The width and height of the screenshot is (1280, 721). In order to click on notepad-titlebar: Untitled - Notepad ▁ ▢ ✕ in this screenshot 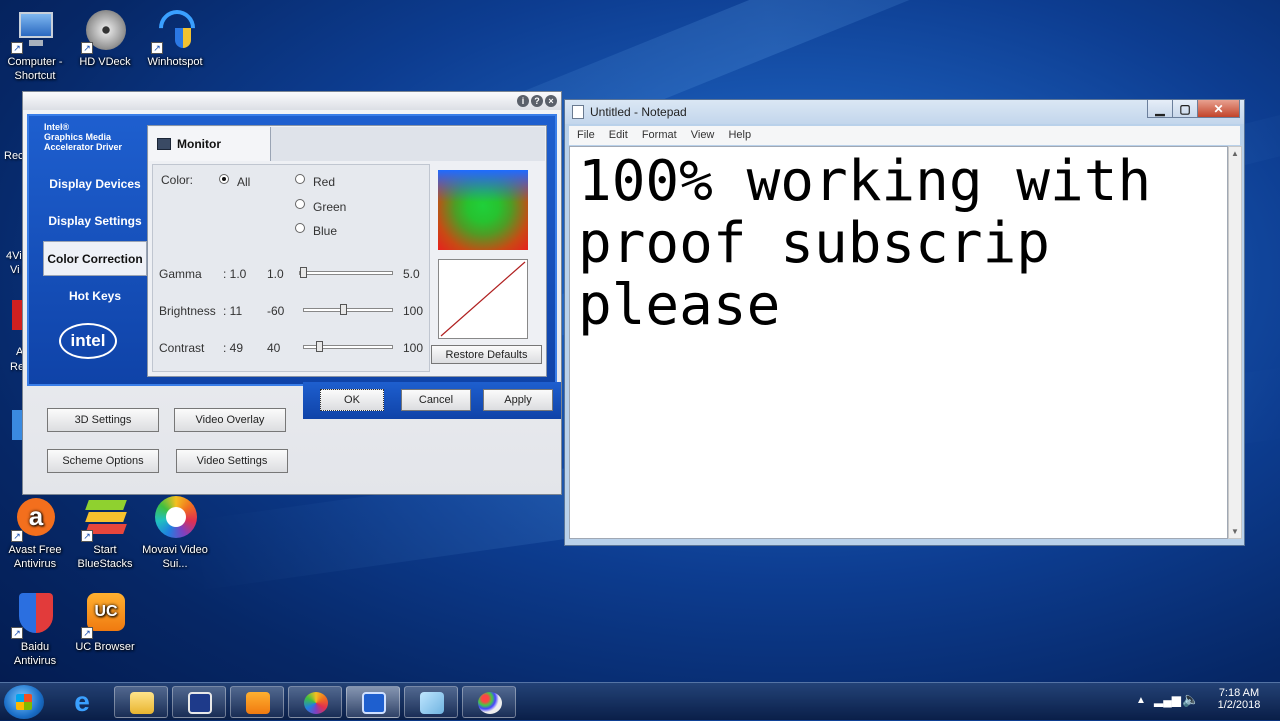, I will do `click(904, 112)`.